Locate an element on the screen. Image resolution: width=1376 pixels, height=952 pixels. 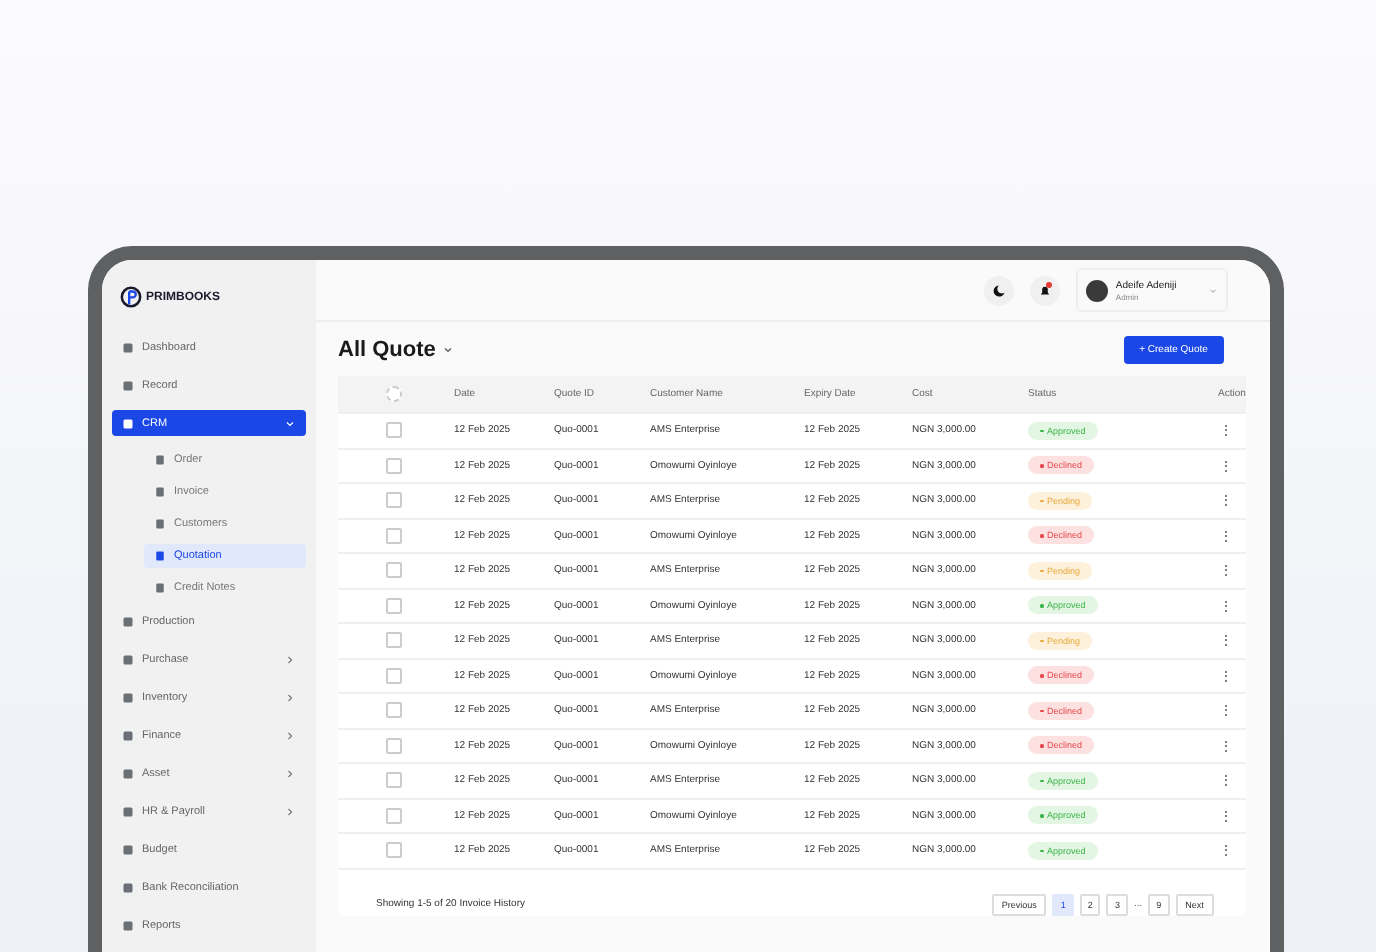
bell-icon is located at coordinates (1044, 290).